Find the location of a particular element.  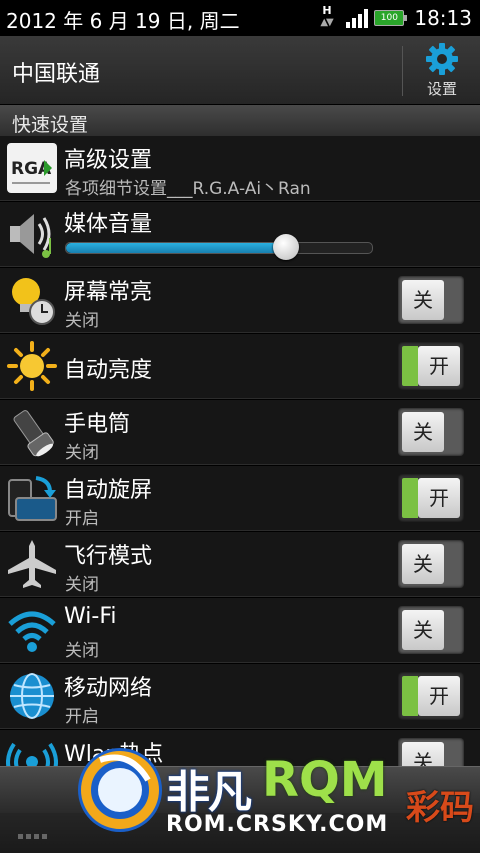

status-date: 2012 年 6 月 19 日, 周二 is located at coordinates (123, 21).